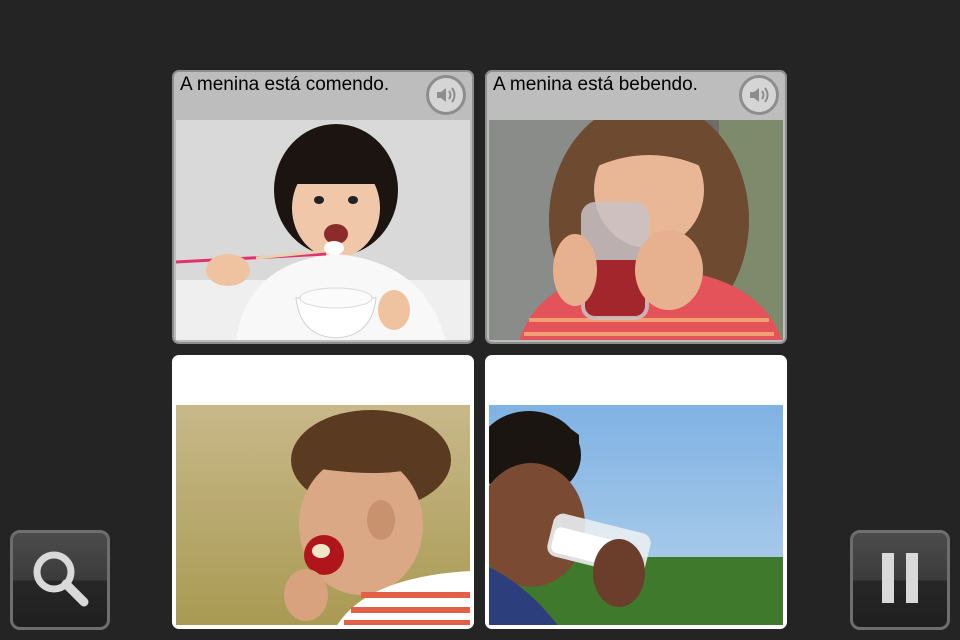 The width and height of the screenshot is (960, 640). What do you see at coordinates (636, 230) in the screenshot?
I see `girl-drinking-juice-photo` at bounding box center [636, 230].